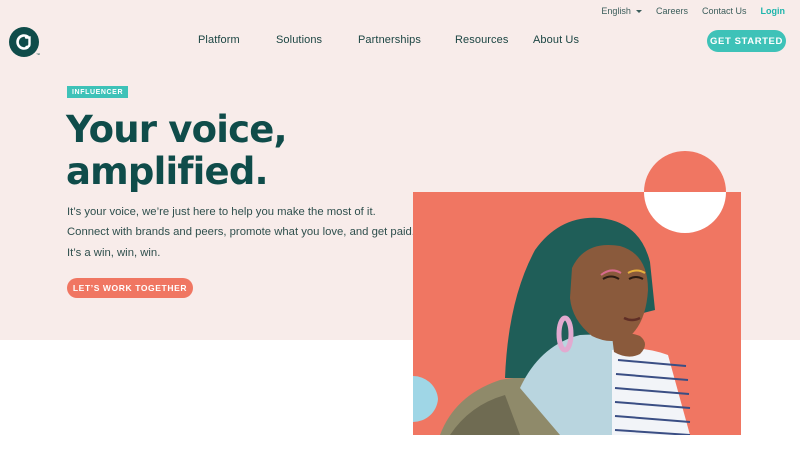  What do you see at coordinates (481, 40) in the screenshot?
I see `nav-resources: Resources` at bounding box center [481, 40].